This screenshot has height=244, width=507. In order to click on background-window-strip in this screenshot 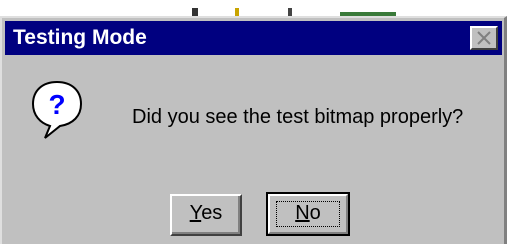, I will do `click(253, 8)`.